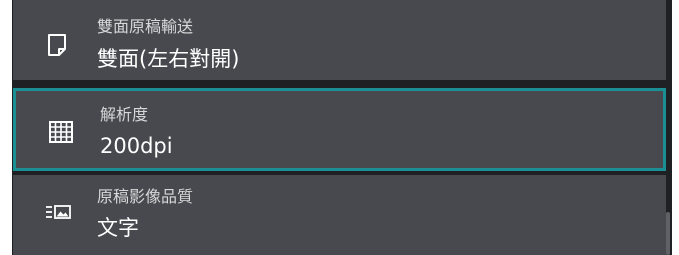 The width and height of the screenshot is (679, 255). Describe the element at coordinates (136, 146) in the screenshot. I see `setting-value: 200dpi` at that location.